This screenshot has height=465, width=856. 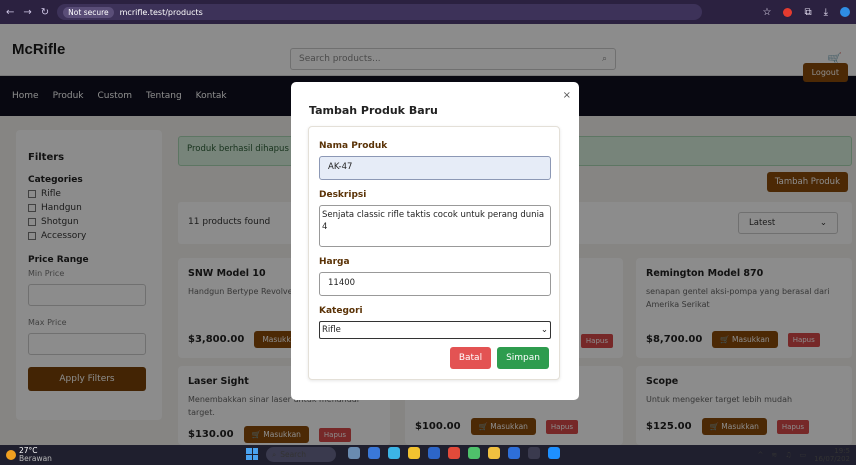 What do you see at coordinates (766, 12) in the screenshot?
I see `bookmark-star-icon: ☆` at bounding box center [766, 12].